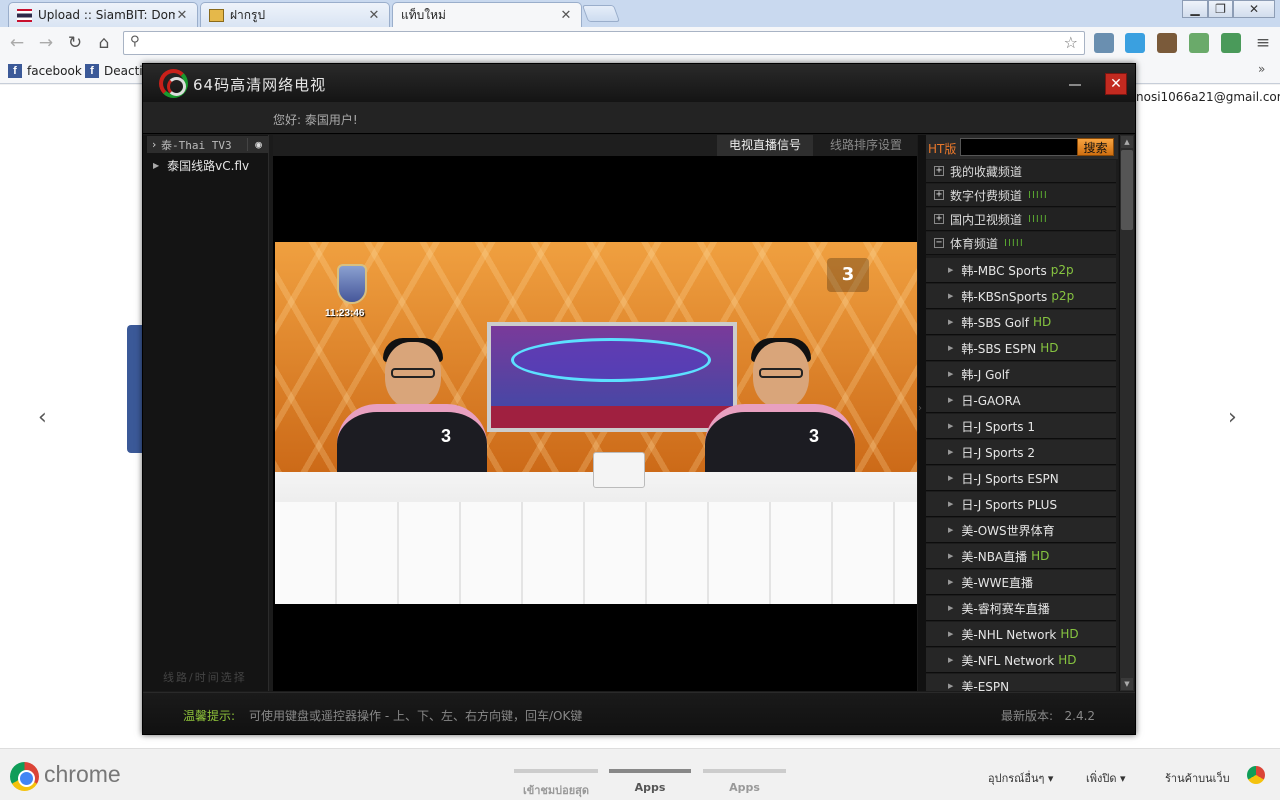 The width and height of the screenshot is (1280, 800). I want to click on channel-name: 美-NBA直播, so click(994, 556).